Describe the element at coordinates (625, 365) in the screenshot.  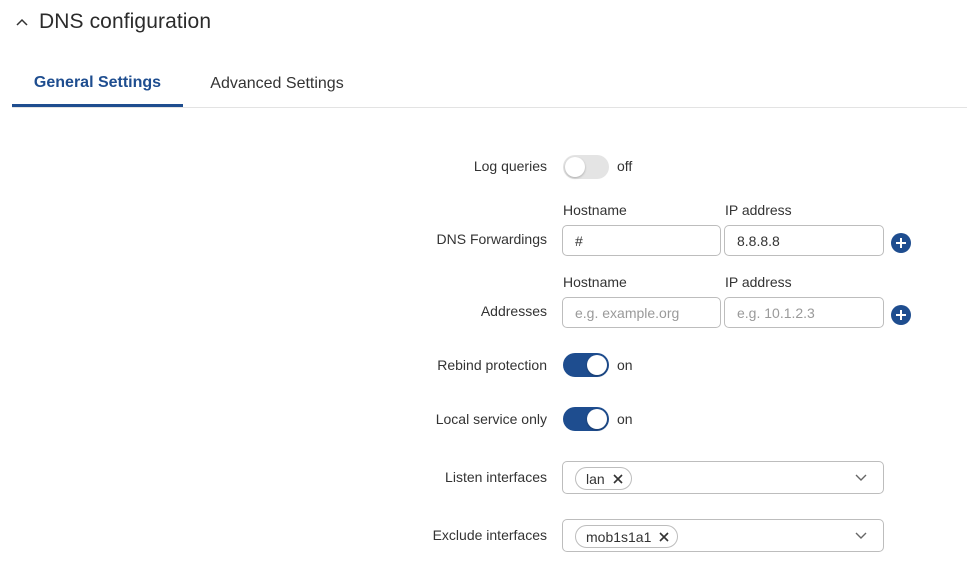
I see `rebind-protection-state: on` at that location.